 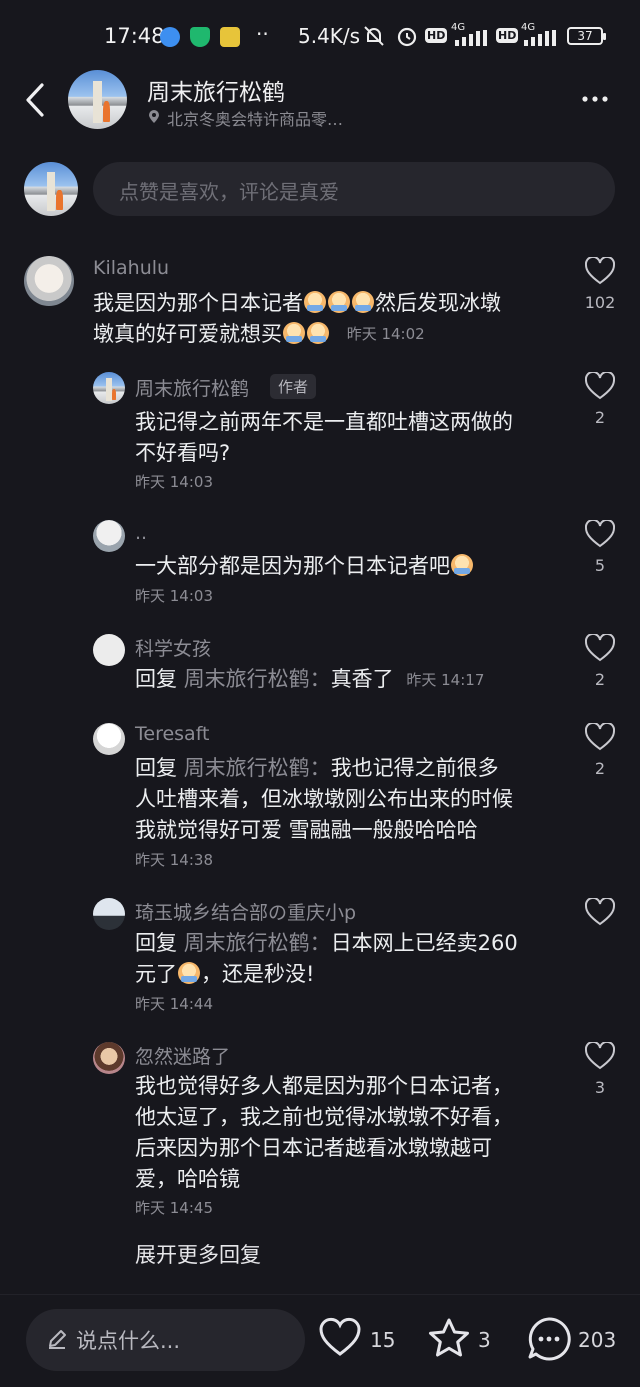 I want to click on comment-username: 周末旅行松鹤, so click(x=192, y=387).